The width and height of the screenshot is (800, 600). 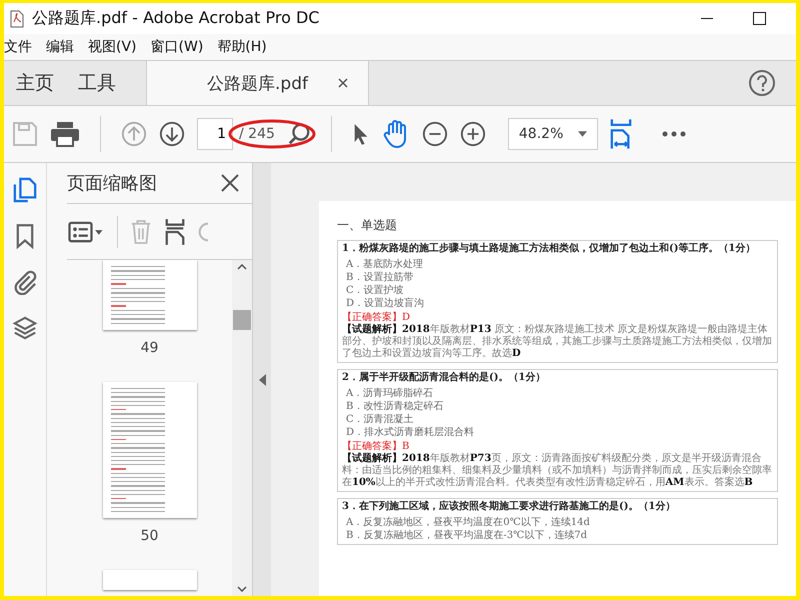 What do you see at coordinates (25, 282) in the screenshot?
I see `paperclip-icon` at bounding box center [25, 282].